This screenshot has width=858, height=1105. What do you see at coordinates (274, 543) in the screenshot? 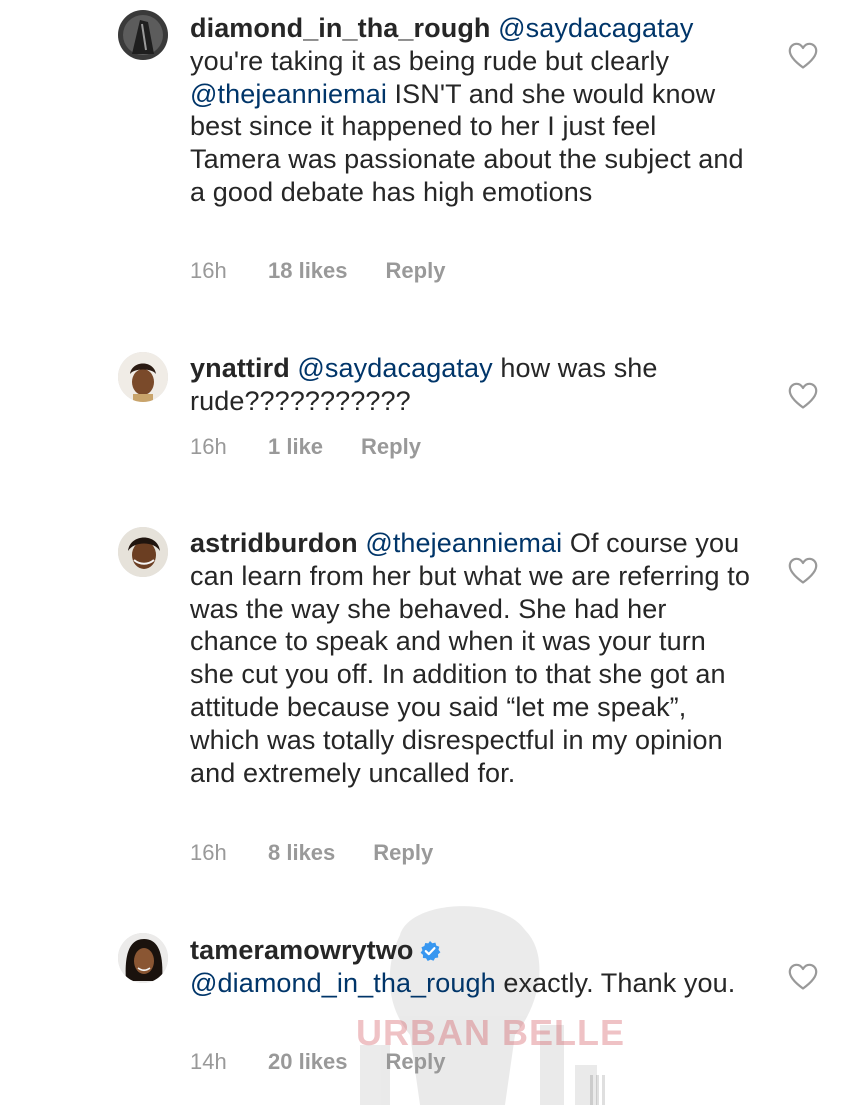
I see `comment-username: astridburdon` at bounding box center [274, 543].